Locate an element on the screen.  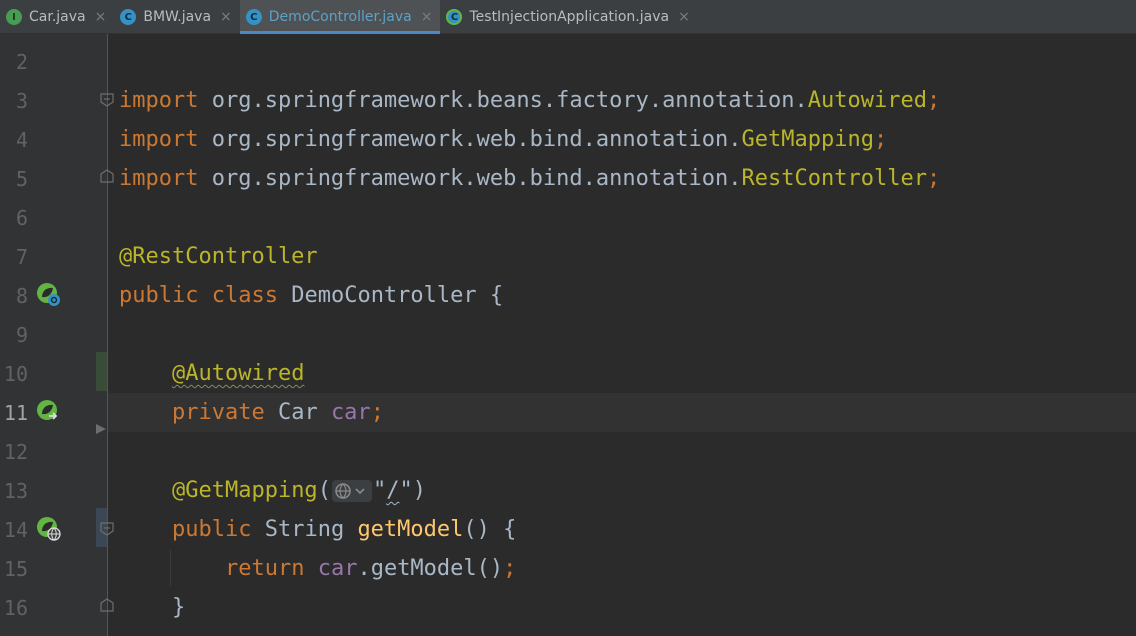
line-number: 7 is located at coordinates (21, 257).